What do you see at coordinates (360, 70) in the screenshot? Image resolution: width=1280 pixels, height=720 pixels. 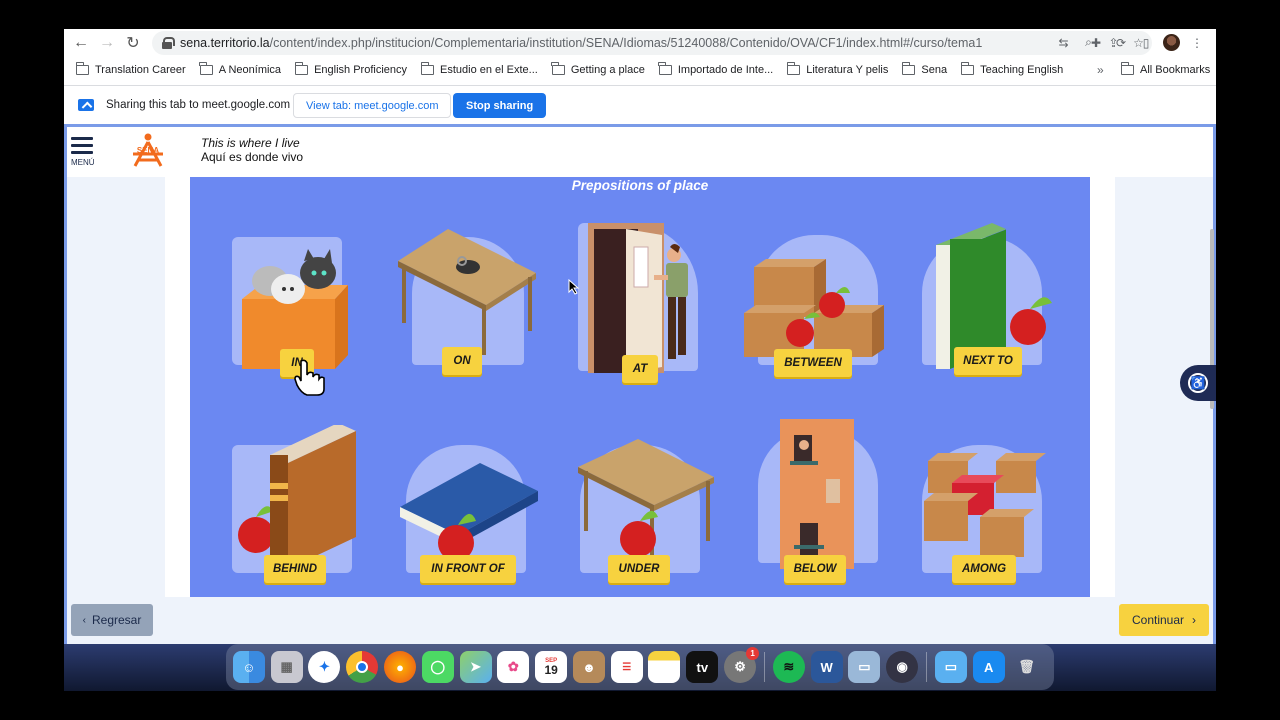 I see `bookmark-label: English Proficiency` at bounding box center [360, 70].